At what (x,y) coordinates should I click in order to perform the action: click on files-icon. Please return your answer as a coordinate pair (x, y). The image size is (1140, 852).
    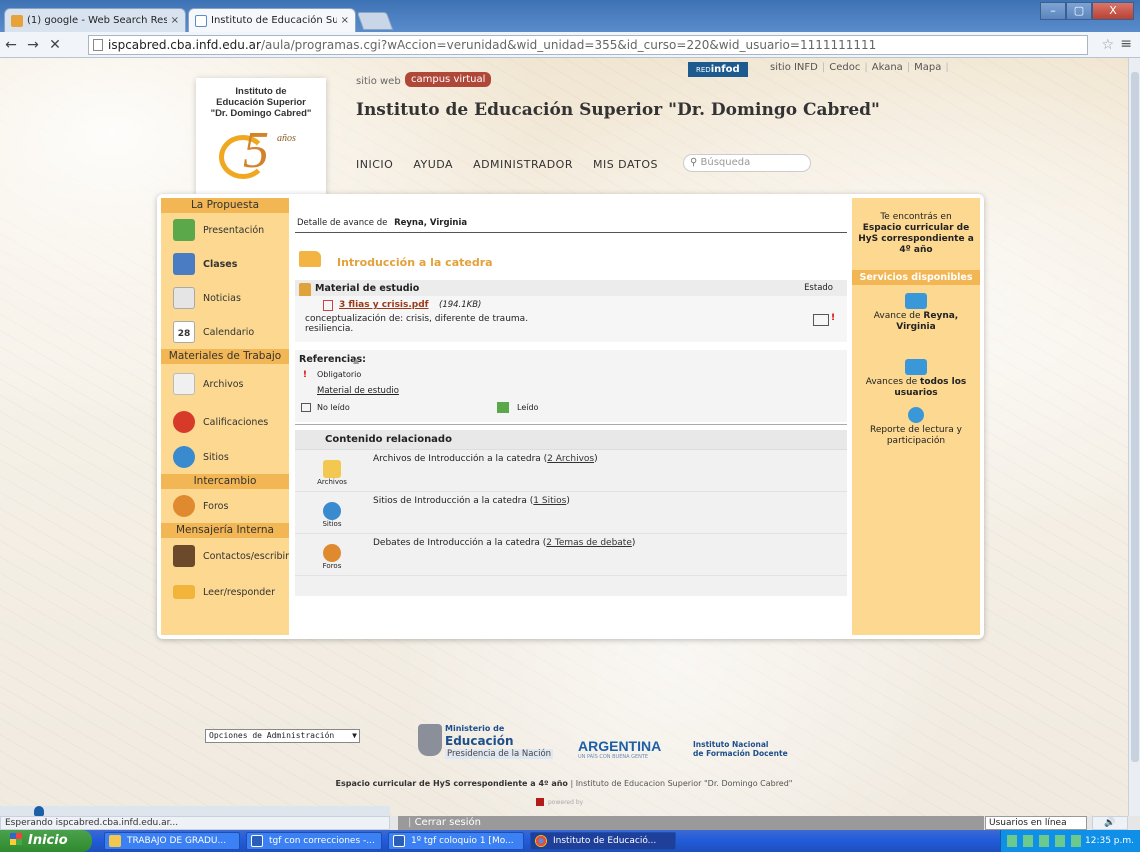
    Looking at the image, I should click on (332, 469).